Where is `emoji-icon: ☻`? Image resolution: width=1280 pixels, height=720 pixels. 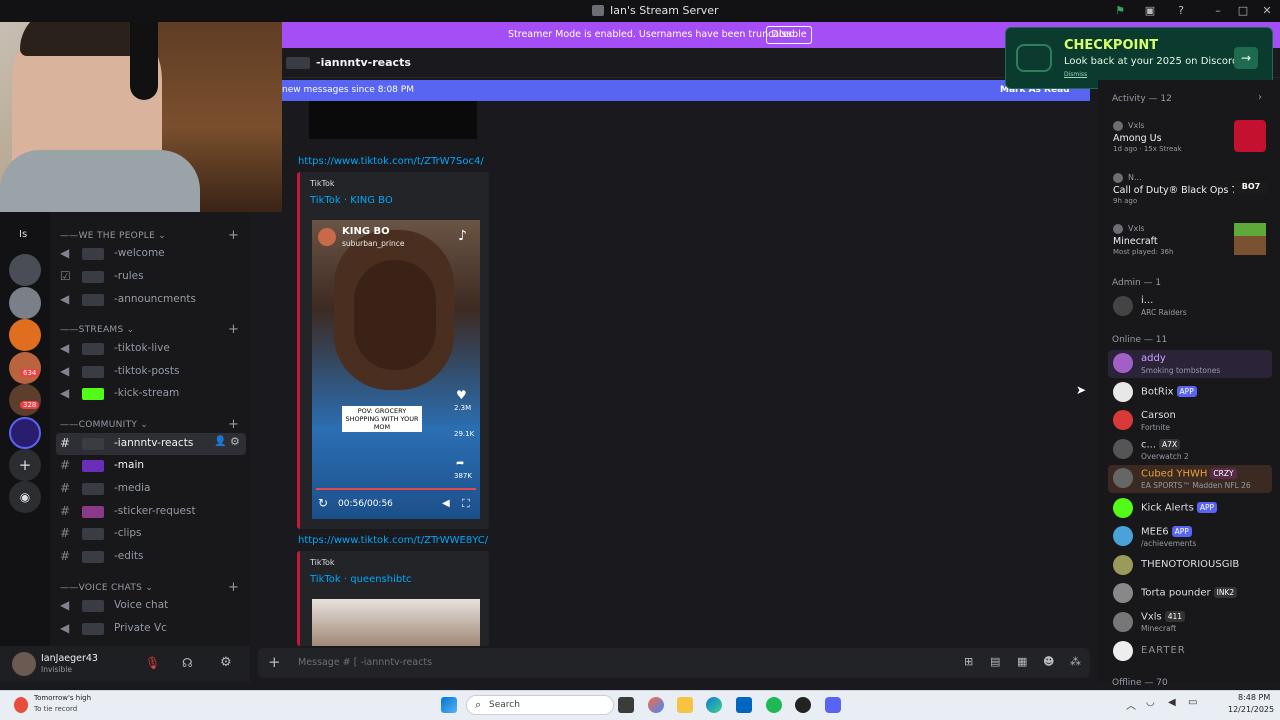
emoji-icon: ☻ is located at coordinates (1048, 661).